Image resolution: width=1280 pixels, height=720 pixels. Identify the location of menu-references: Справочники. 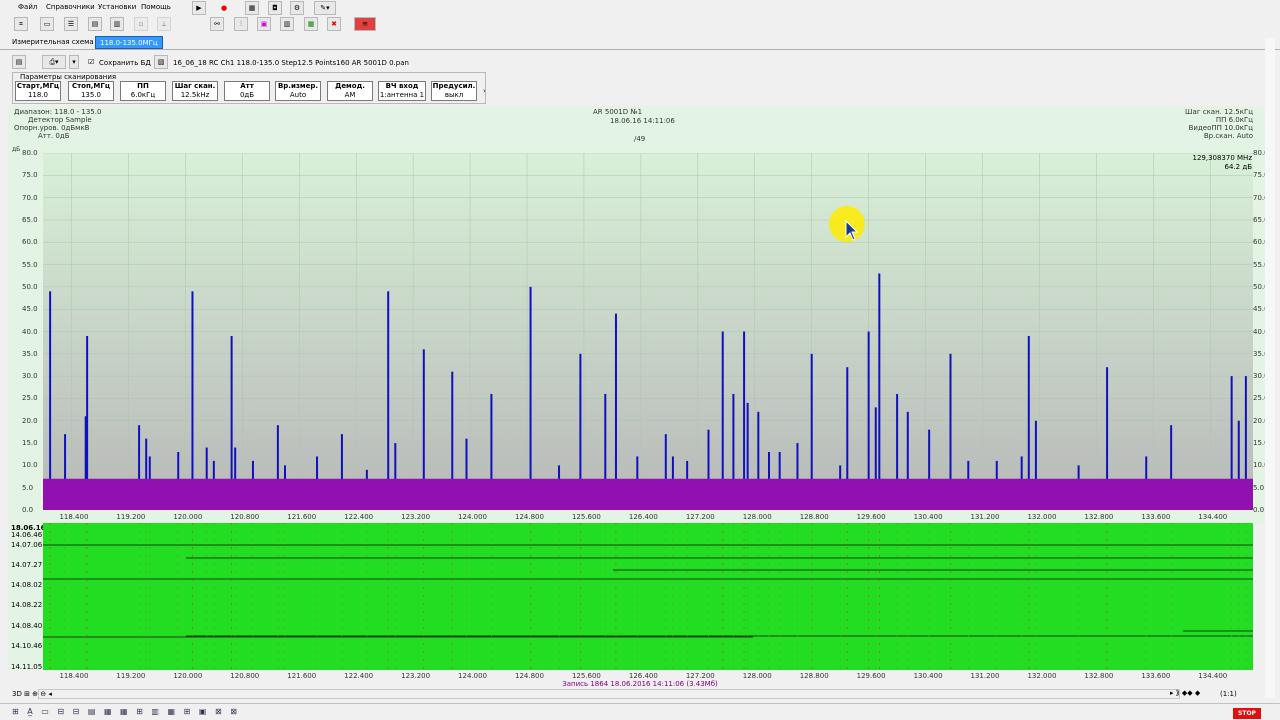
(70, 7).